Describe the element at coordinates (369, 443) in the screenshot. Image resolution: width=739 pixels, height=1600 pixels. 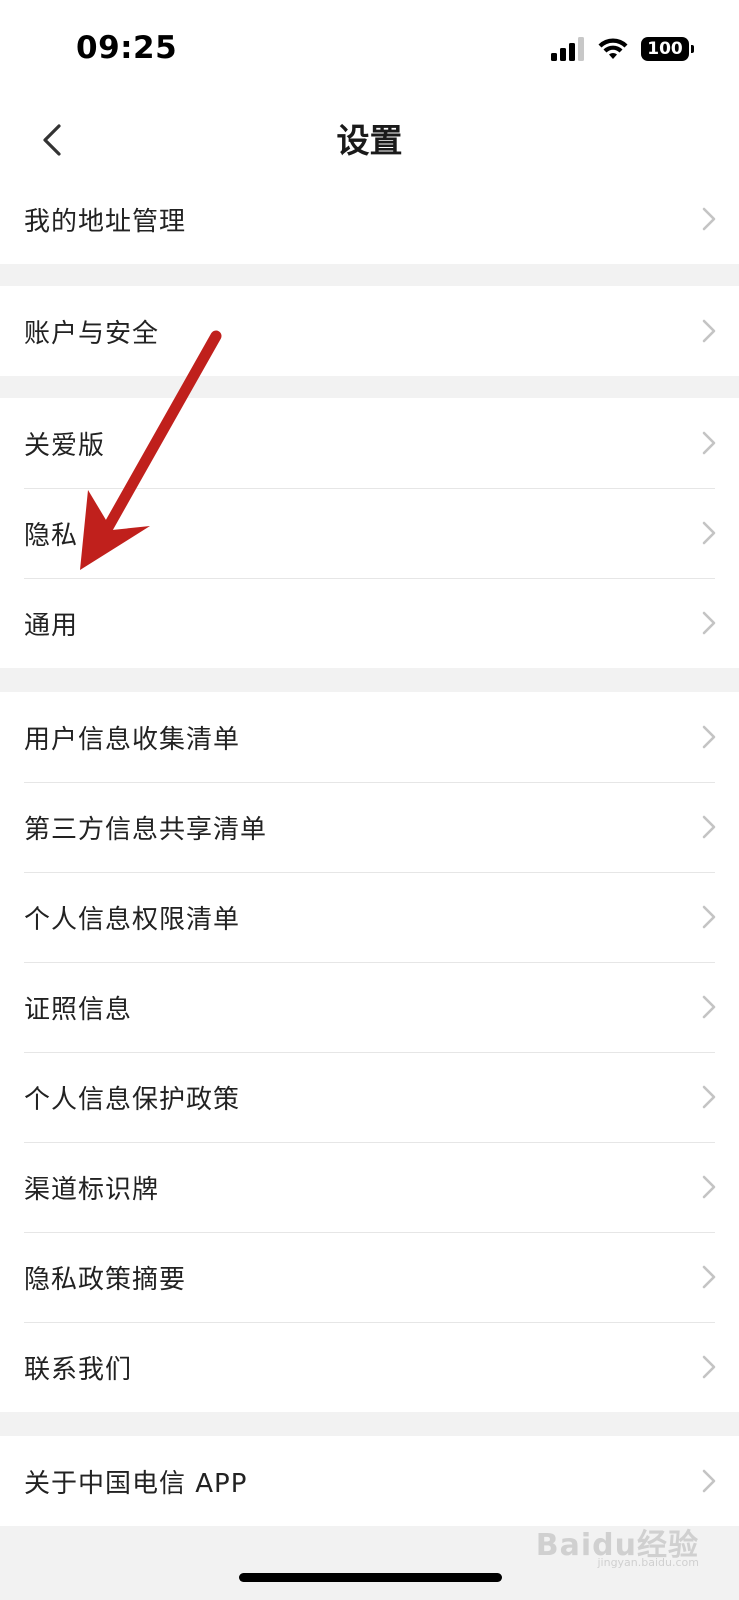
I see `settings-item-elder-mode: 关爱版` at that location.